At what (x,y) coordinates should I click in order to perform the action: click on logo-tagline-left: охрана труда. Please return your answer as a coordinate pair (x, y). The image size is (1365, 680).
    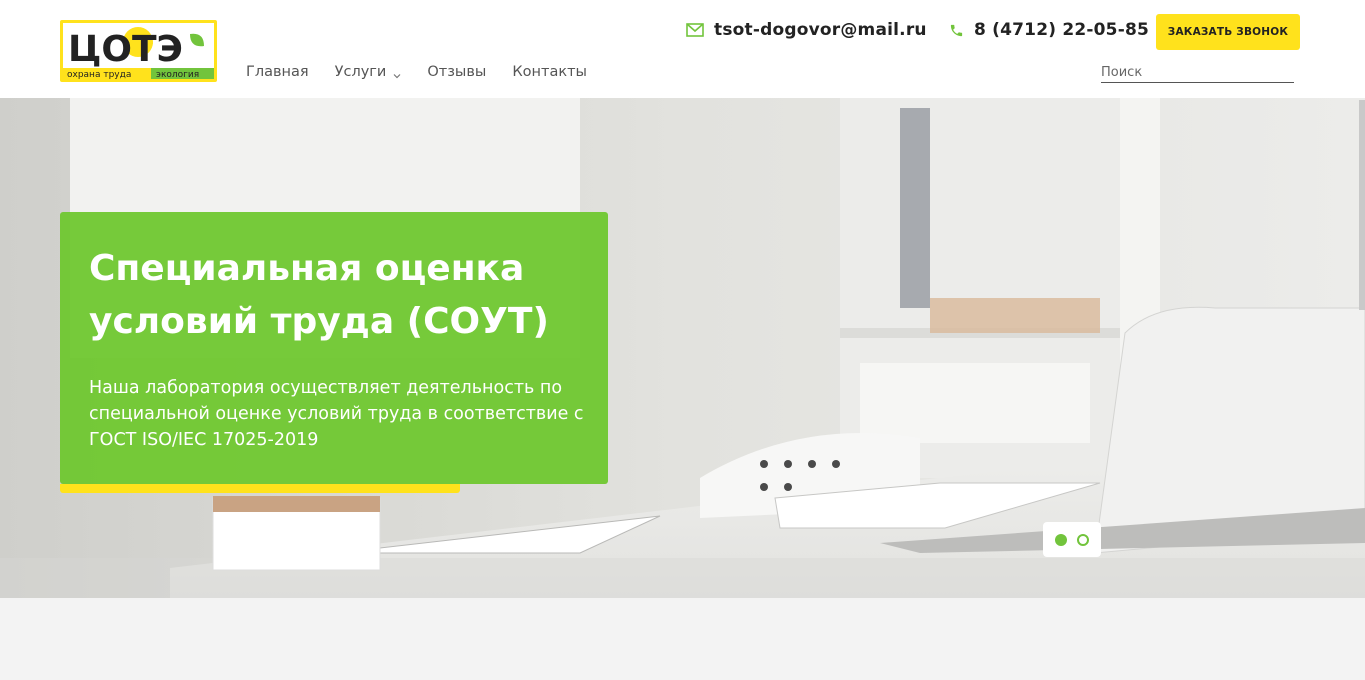
    Looking at the image, I should click on (99, 75).